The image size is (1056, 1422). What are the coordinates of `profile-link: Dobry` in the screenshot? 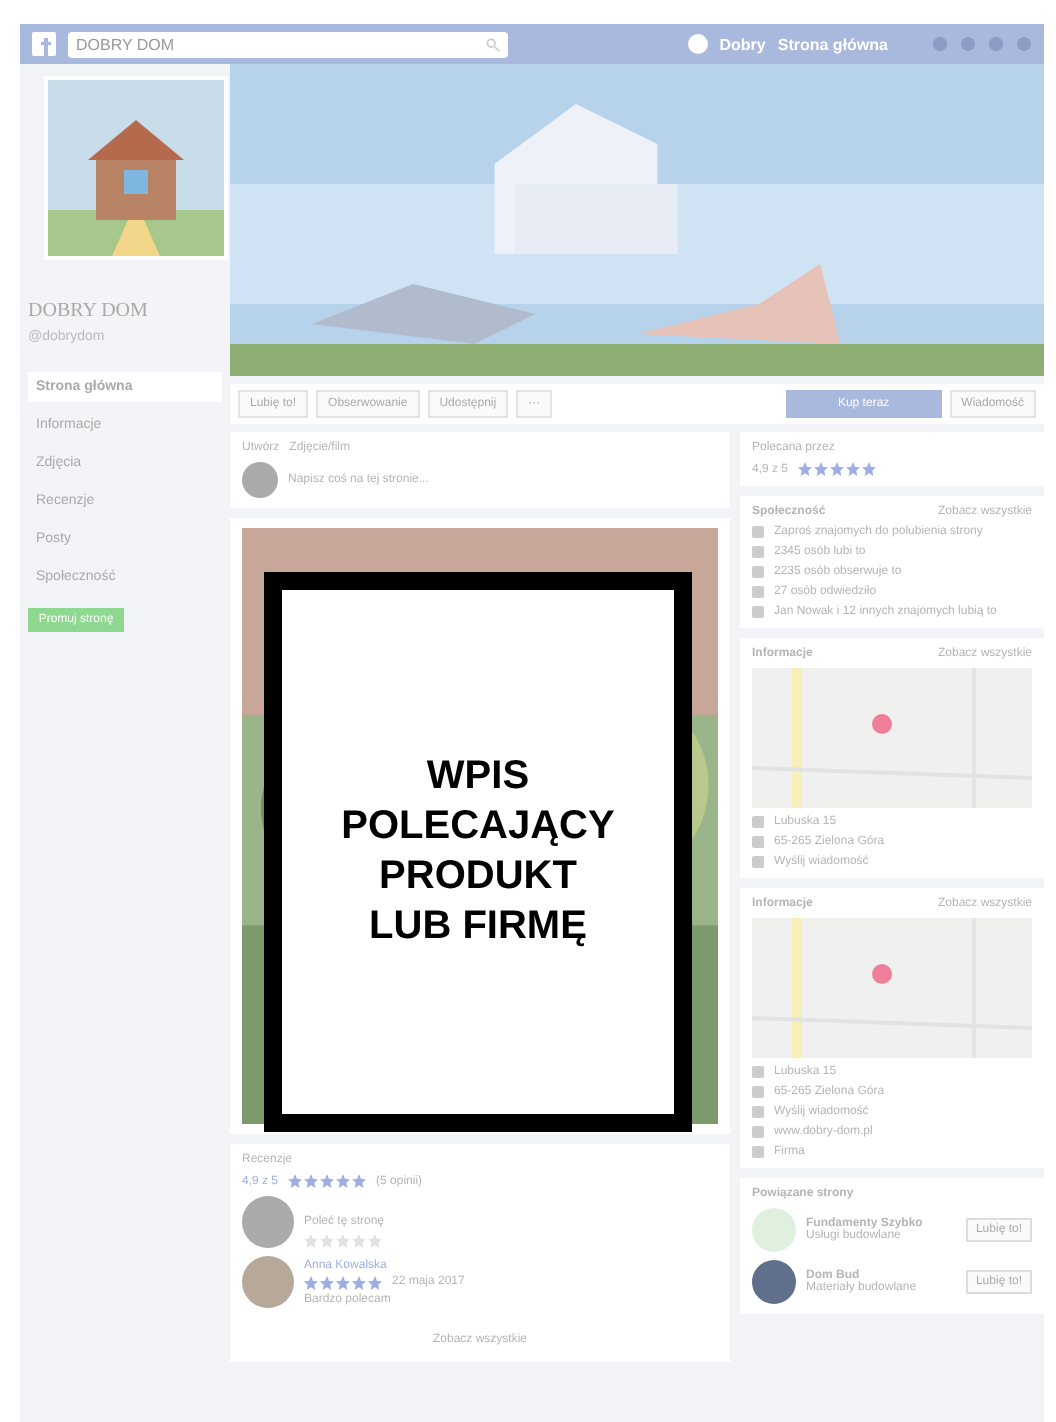 It's located at (742, 44).